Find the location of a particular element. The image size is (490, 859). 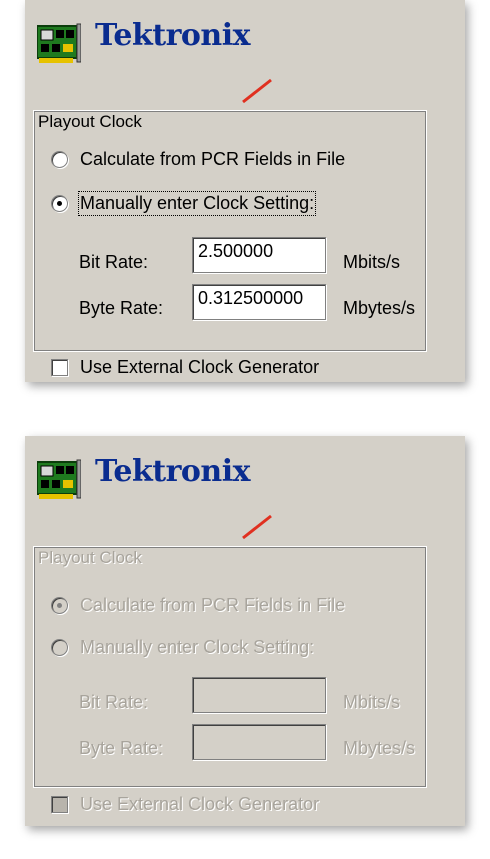

byte-rate-input is located at coordinates (259, 742).